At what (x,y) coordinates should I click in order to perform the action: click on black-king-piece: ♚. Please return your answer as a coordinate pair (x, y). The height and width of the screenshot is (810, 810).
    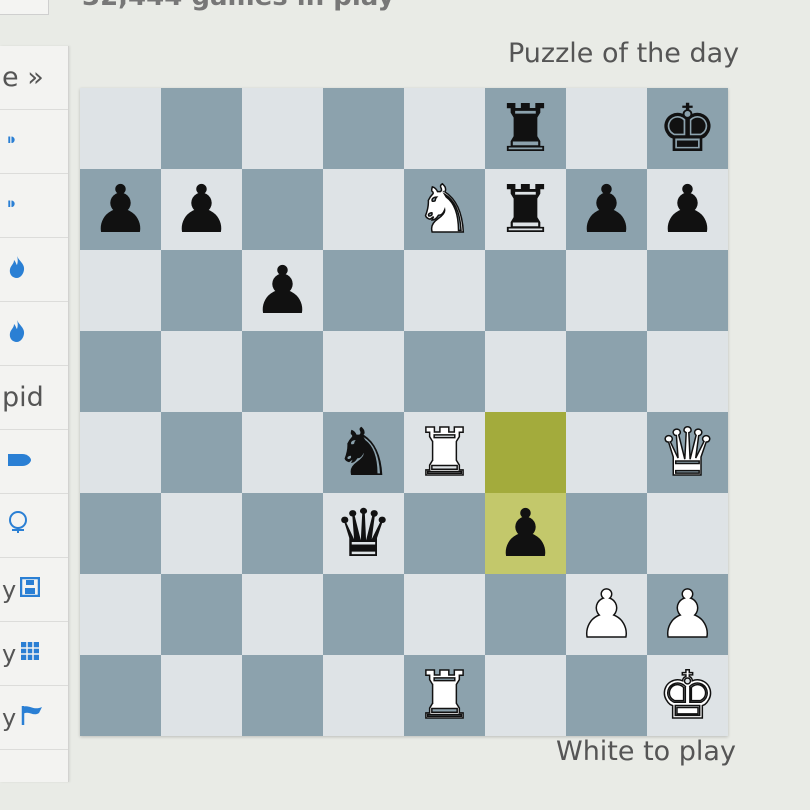
    Looking at the image, I should click on (687, 128).